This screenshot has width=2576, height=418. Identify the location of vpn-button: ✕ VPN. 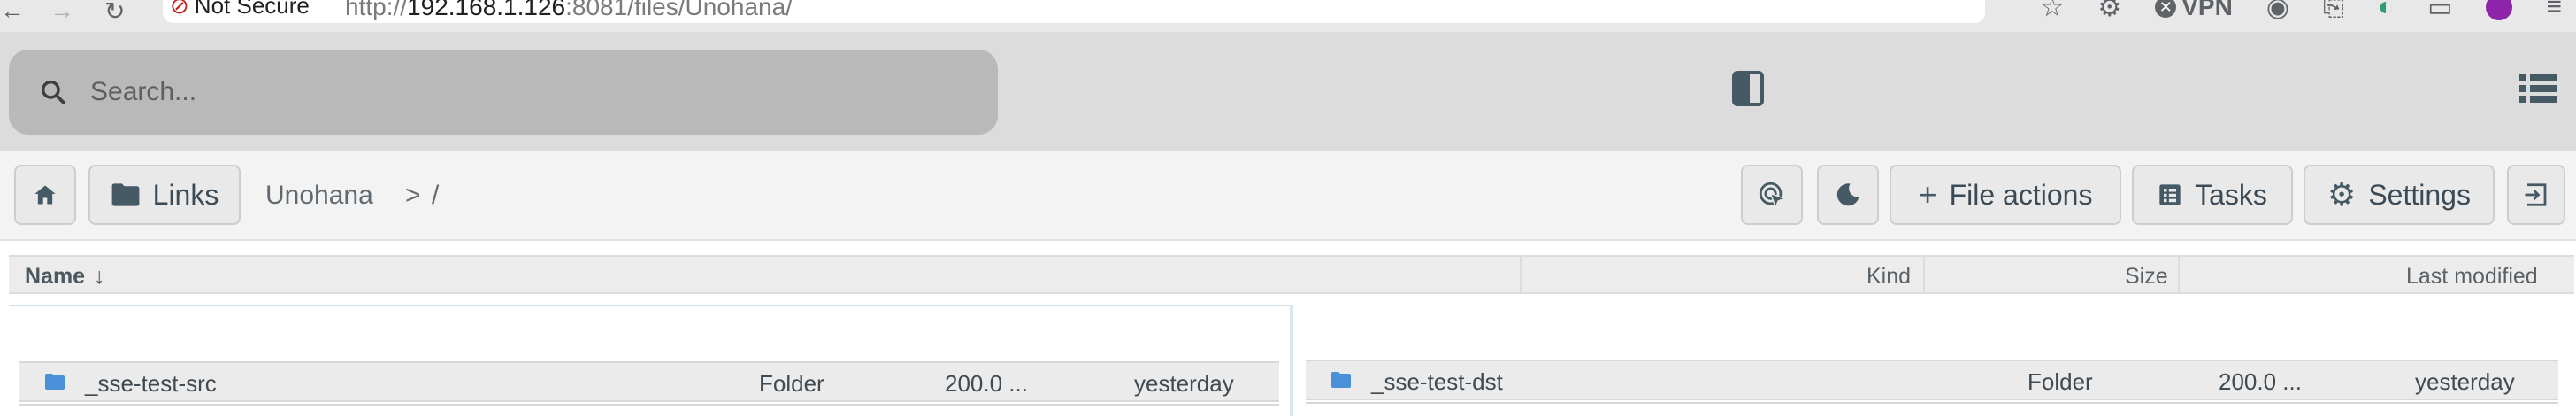
(2194, 10).